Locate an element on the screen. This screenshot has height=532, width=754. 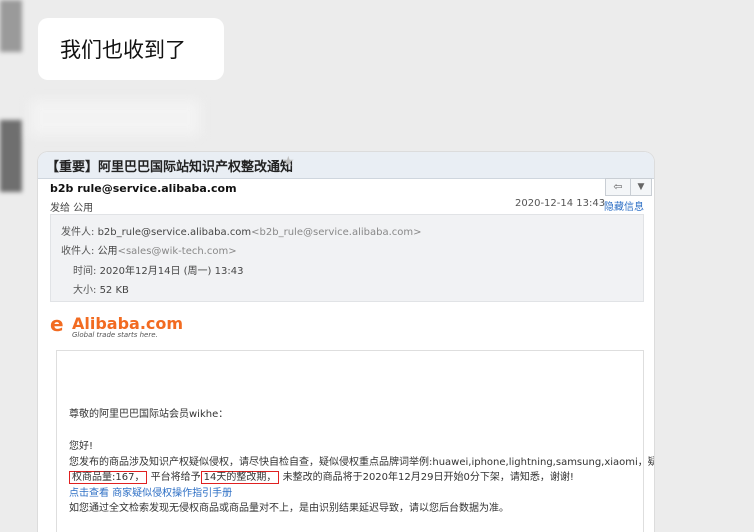
manual-link: 商家疑似侵权操作指引手册 is located at coordinates (172, 493).